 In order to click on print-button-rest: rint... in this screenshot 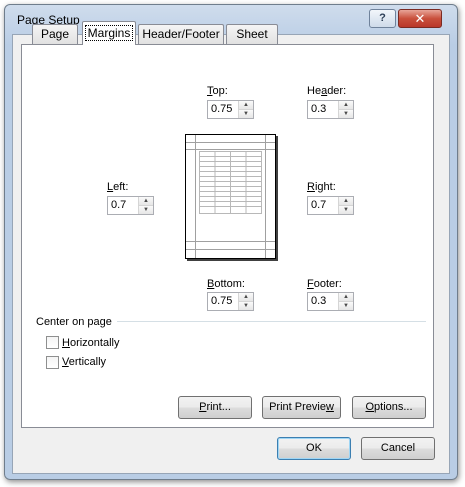, I will do `click(218, 407)`.